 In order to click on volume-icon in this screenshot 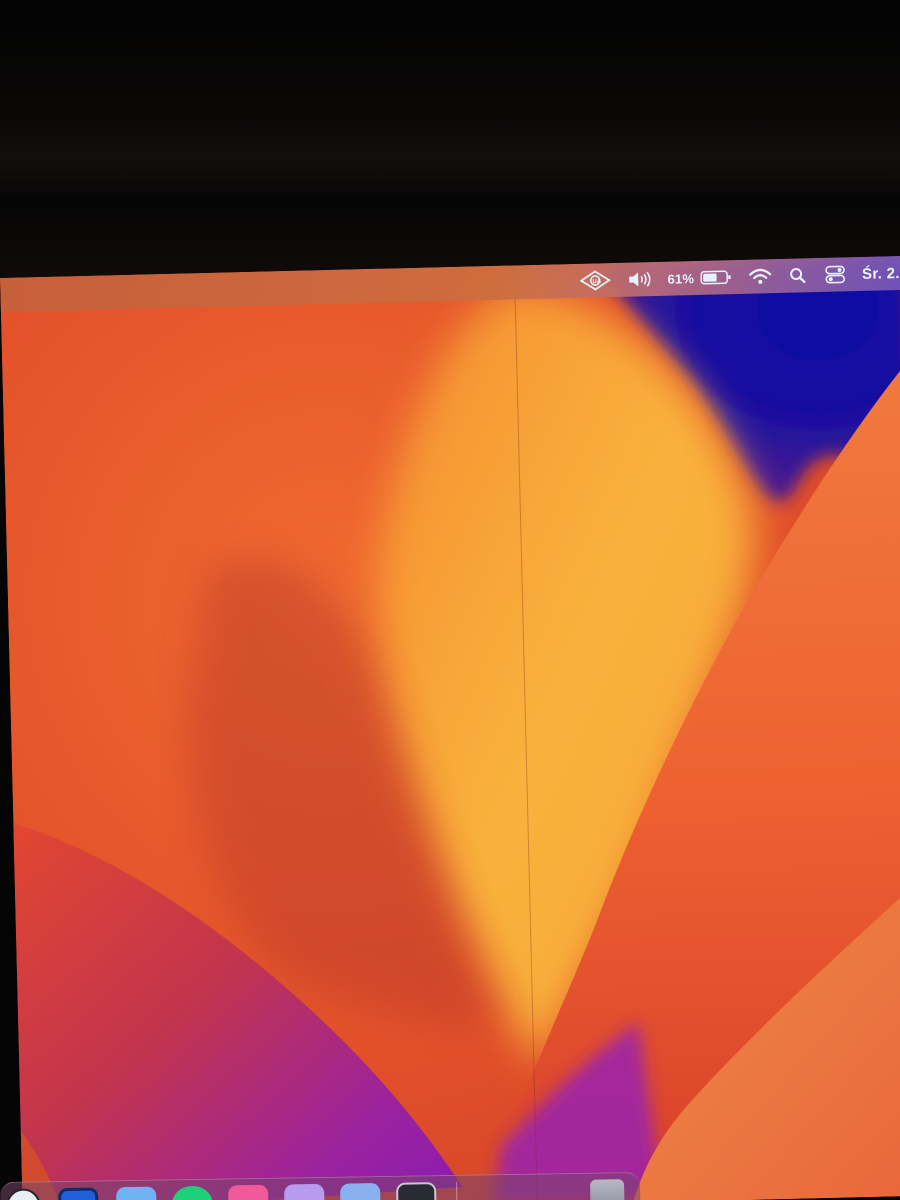, I will do `click(639, 279)`.